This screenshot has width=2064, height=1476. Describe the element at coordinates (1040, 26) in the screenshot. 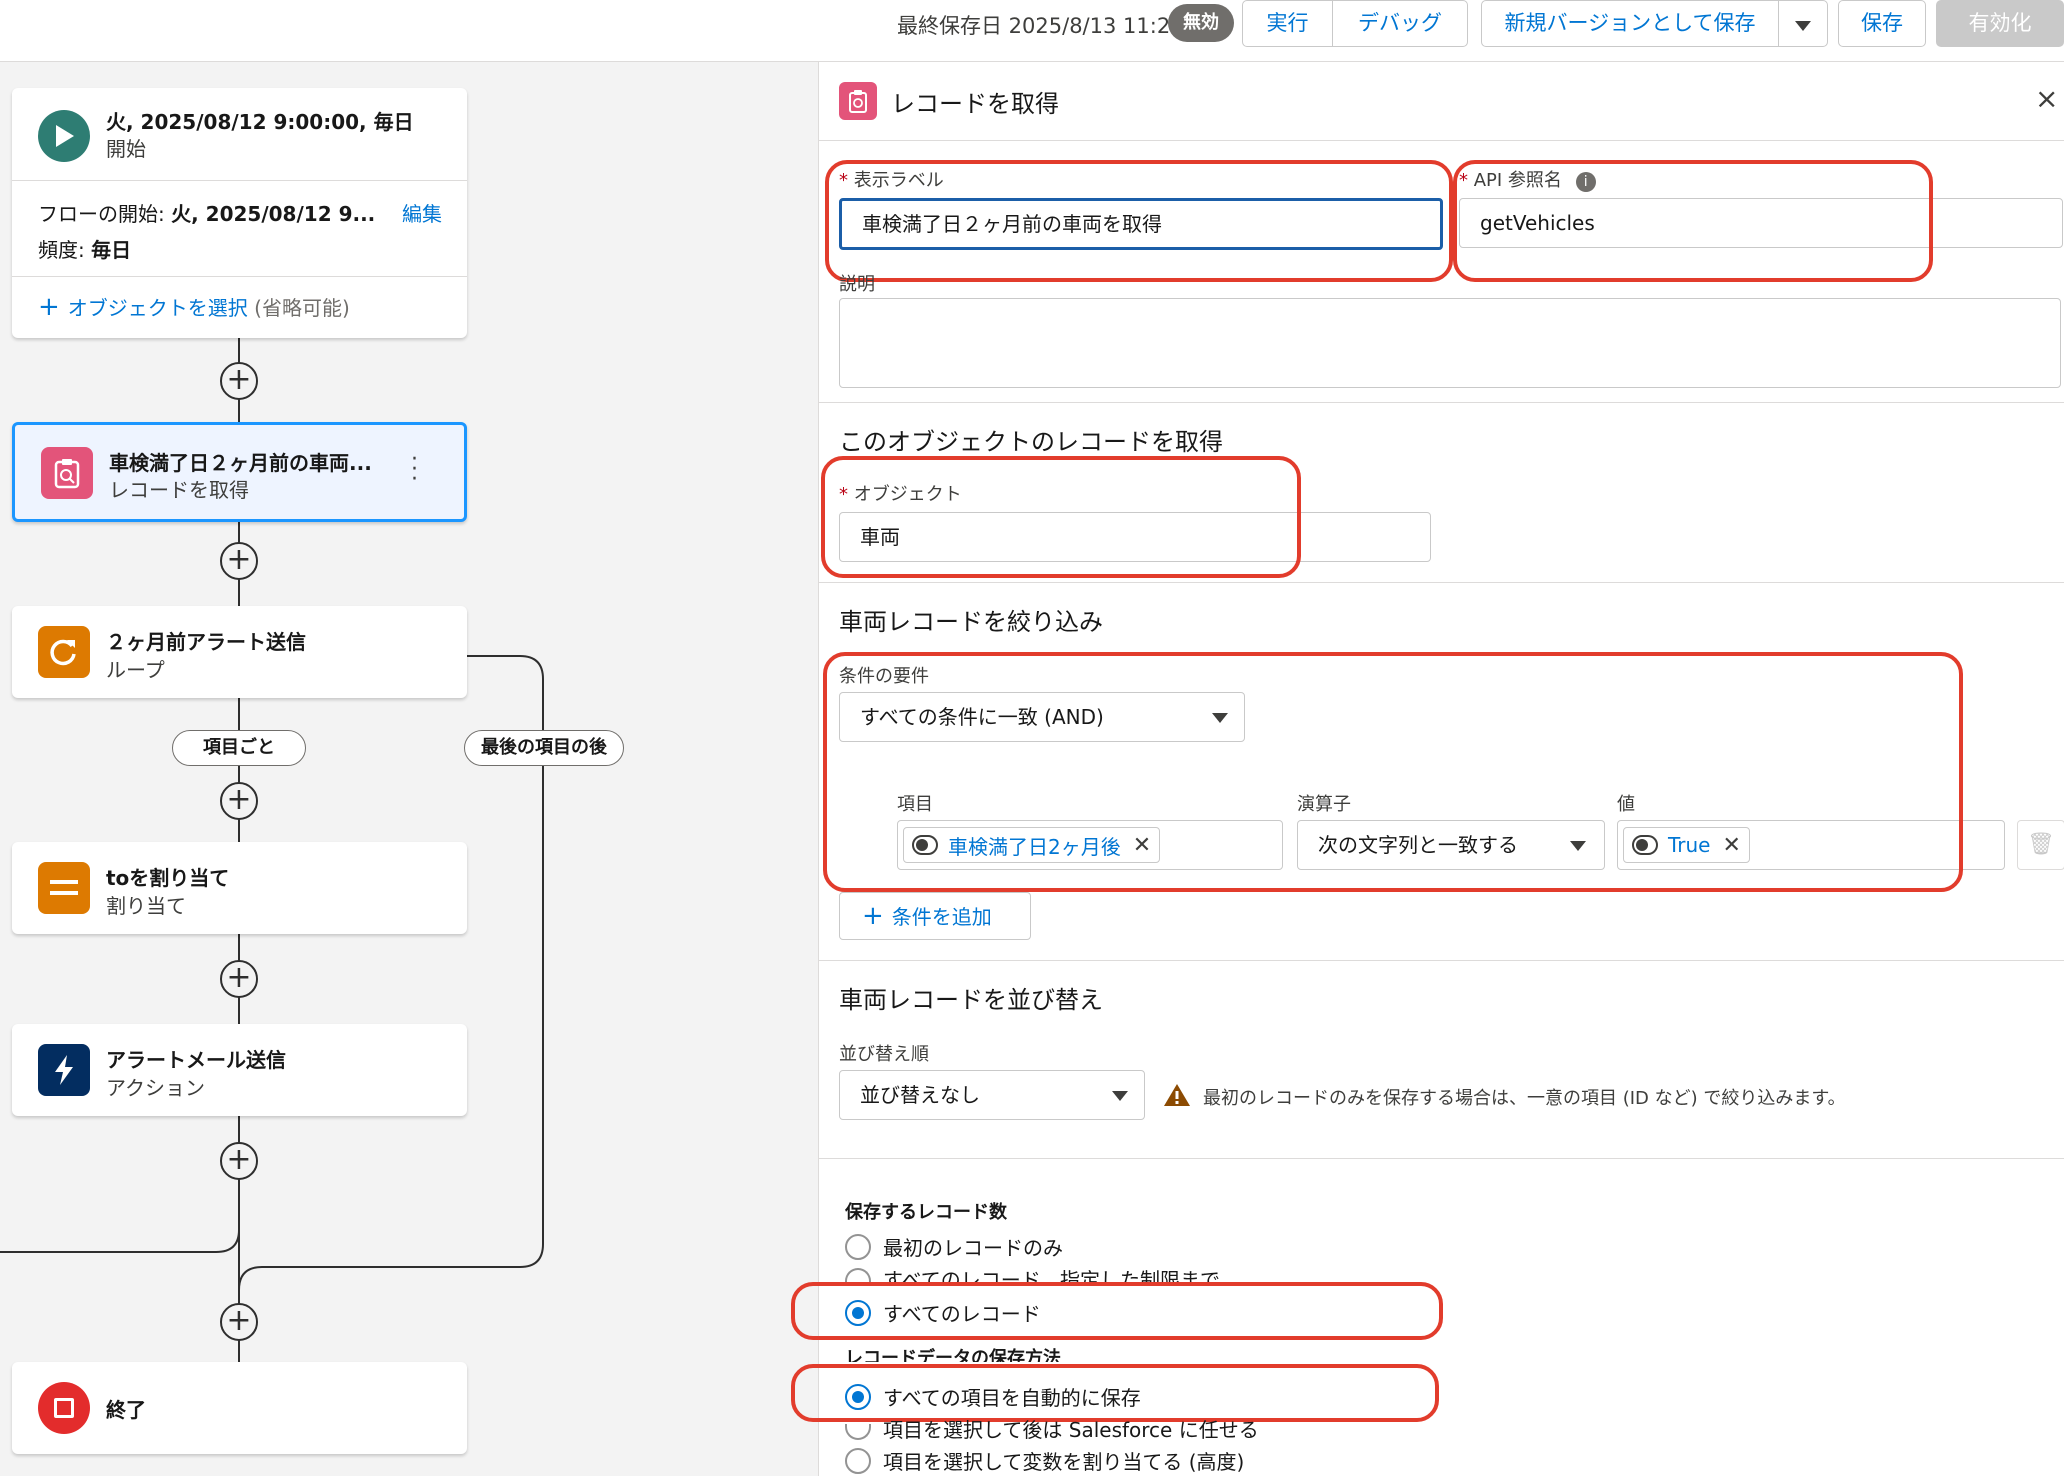

I see `last-saved-text: 最終保存日 2025/8/13 11:26` at that location.